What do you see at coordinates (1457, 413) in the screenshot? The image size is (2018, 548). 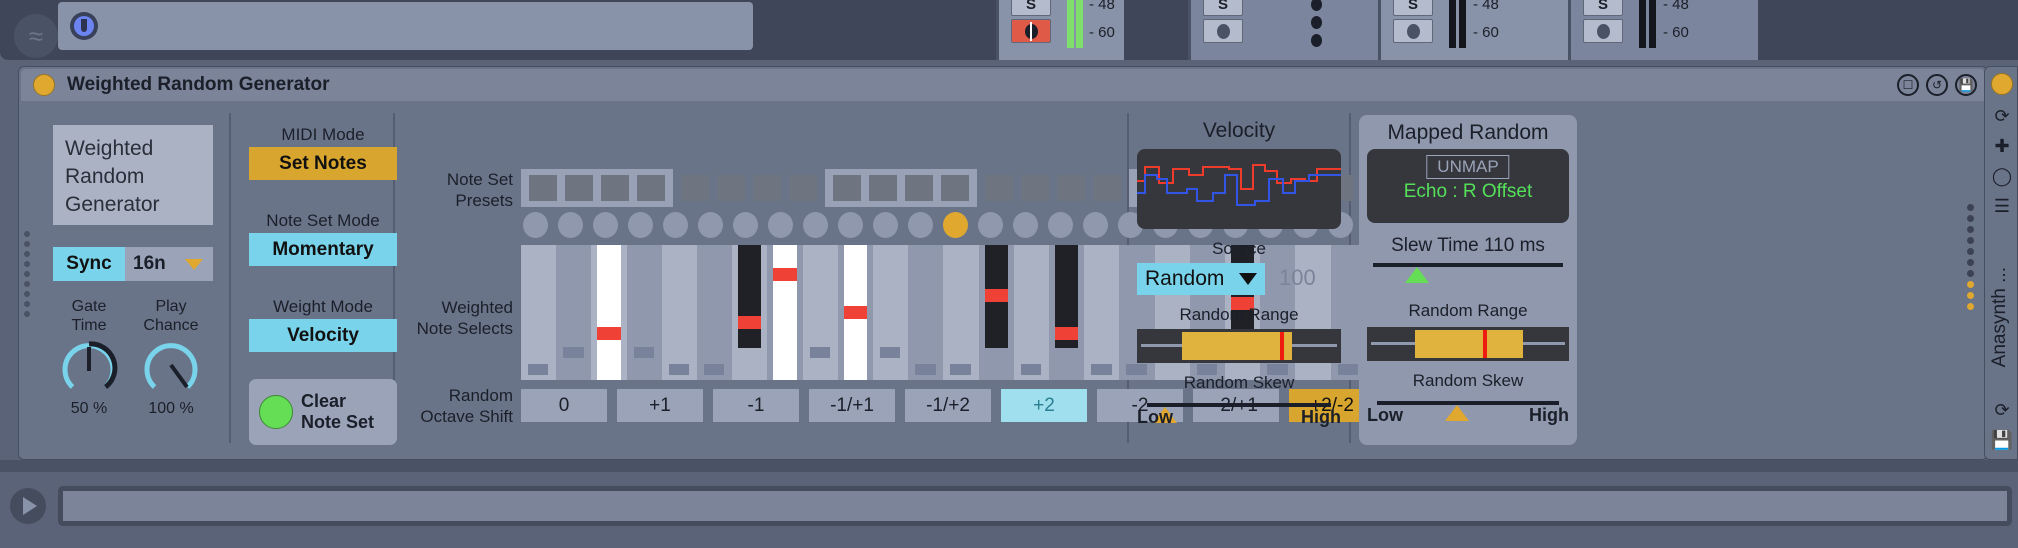 I see `mapped-skew-handle` at bounding box center [1457, 413].